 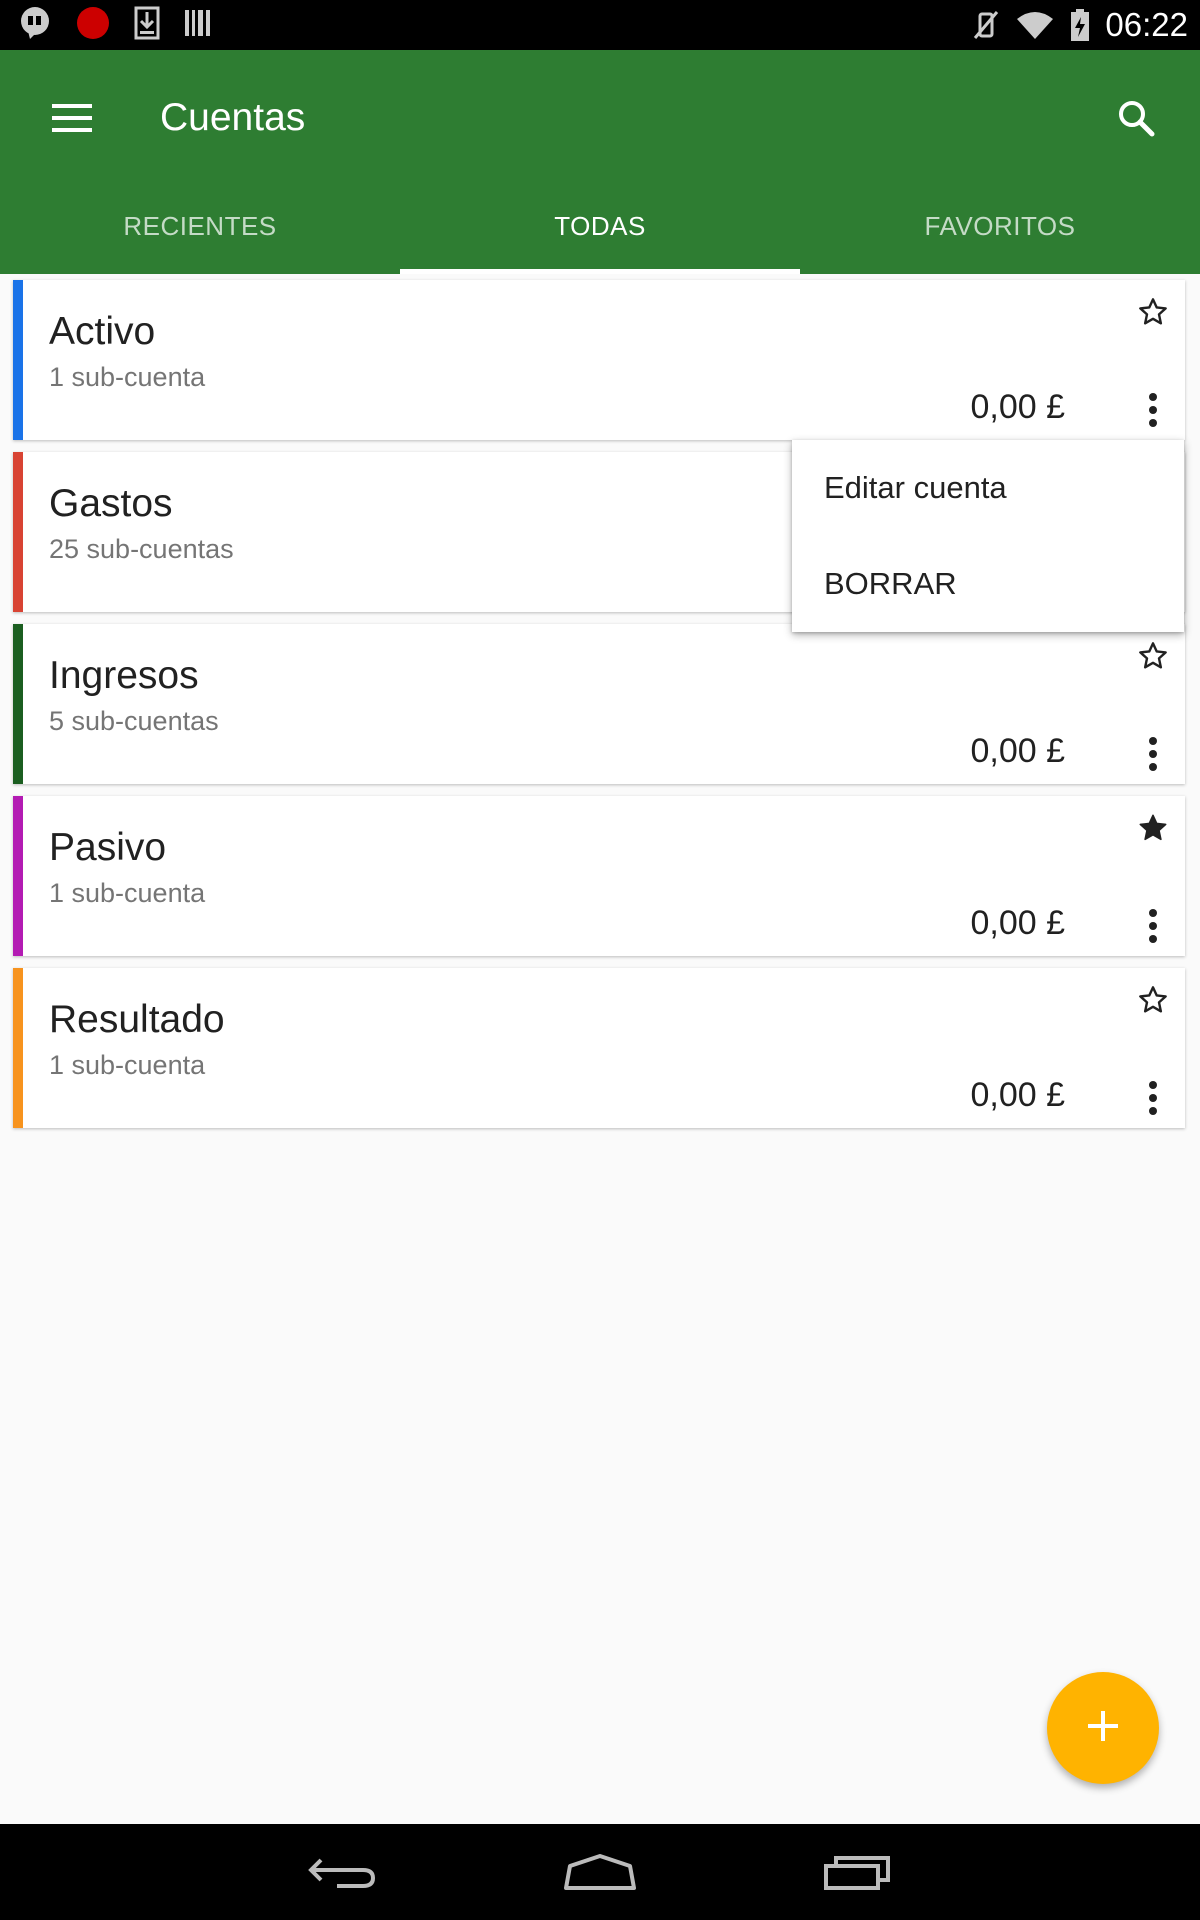 I want to click on menu-item-edit-account: Editar cuenta, so click(x=915, y=488).